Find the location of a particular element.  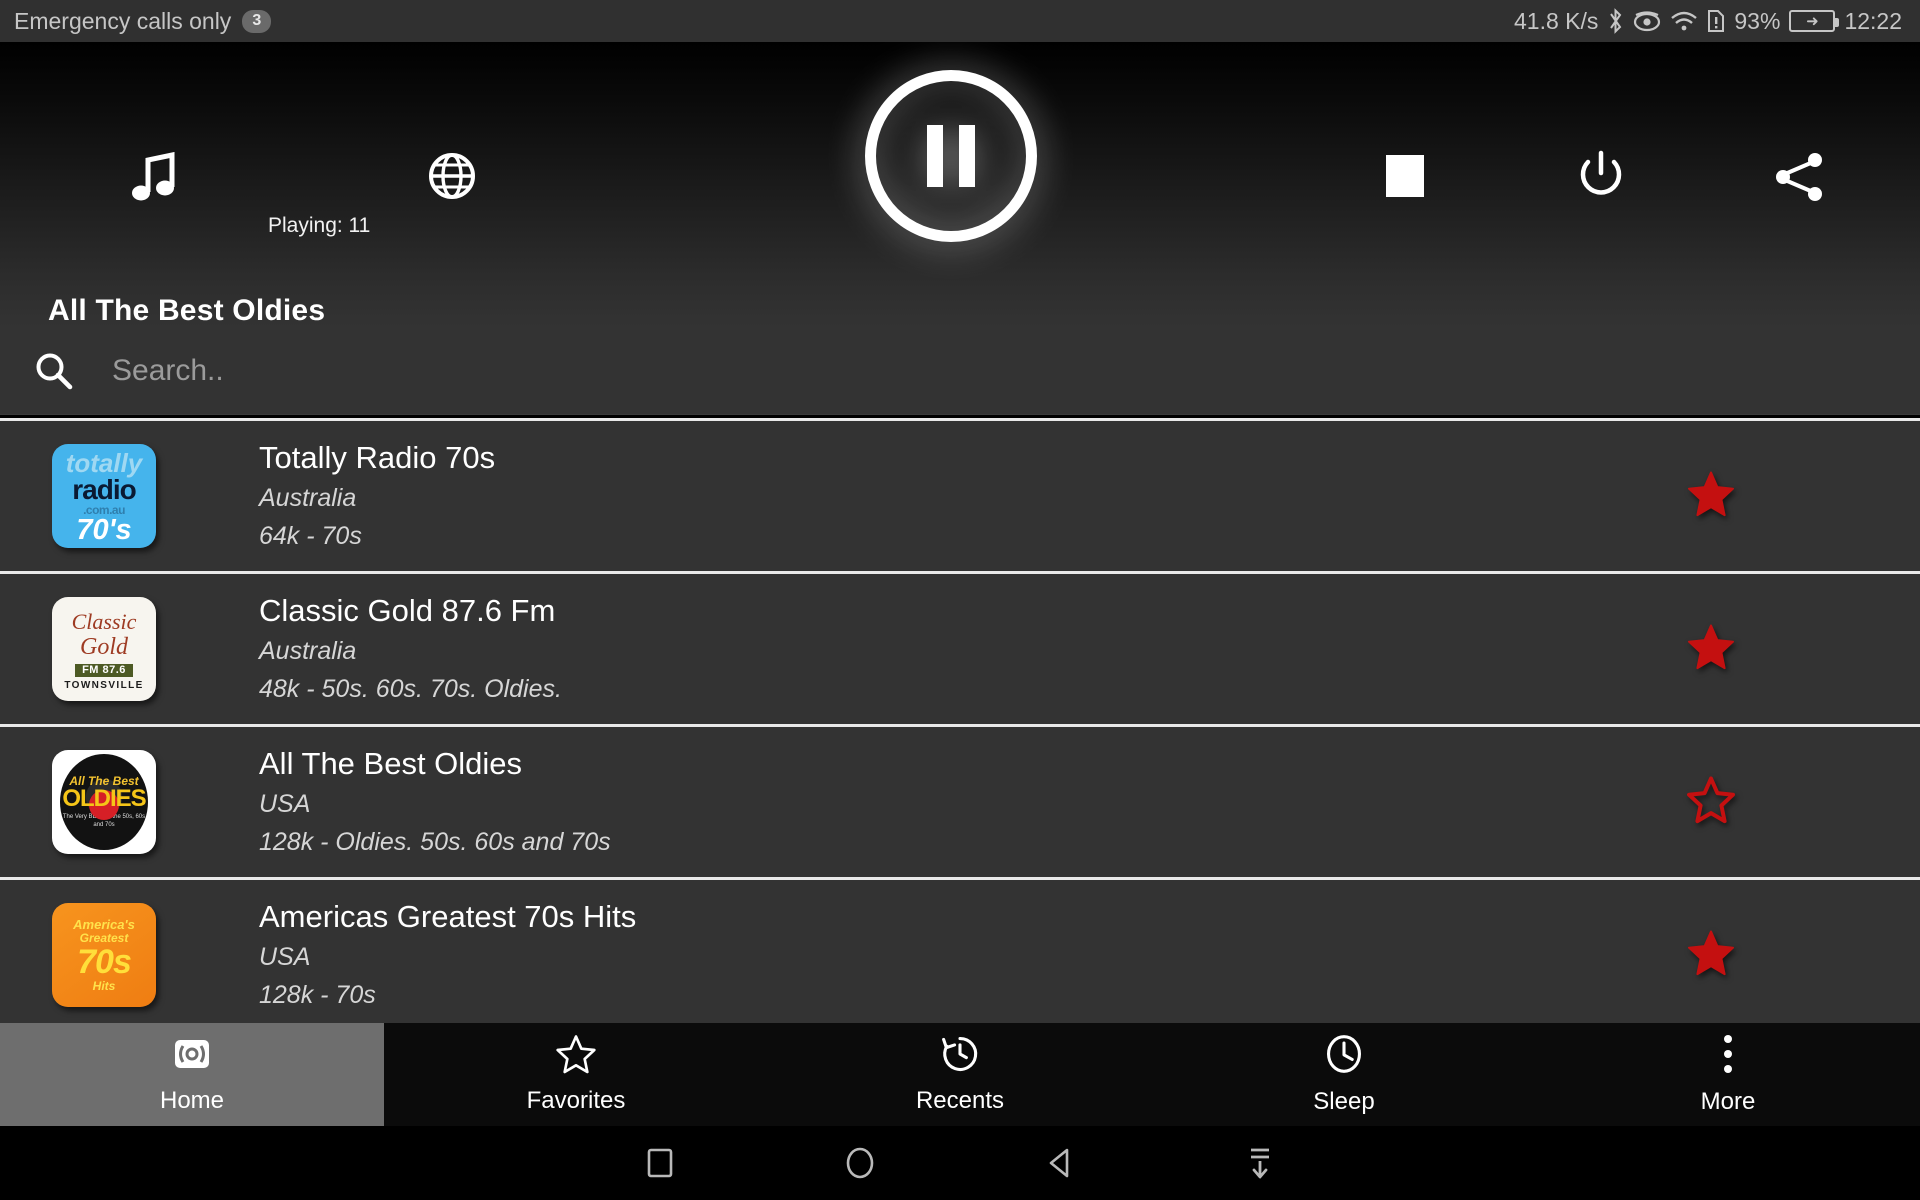

power-button is located at coordinates (1601, 176).